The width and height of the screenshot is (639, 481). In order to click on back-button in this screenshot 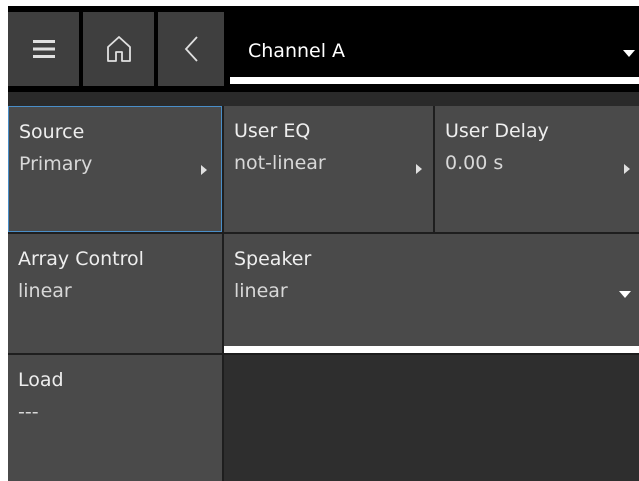, I will do `click(191, 49)`.